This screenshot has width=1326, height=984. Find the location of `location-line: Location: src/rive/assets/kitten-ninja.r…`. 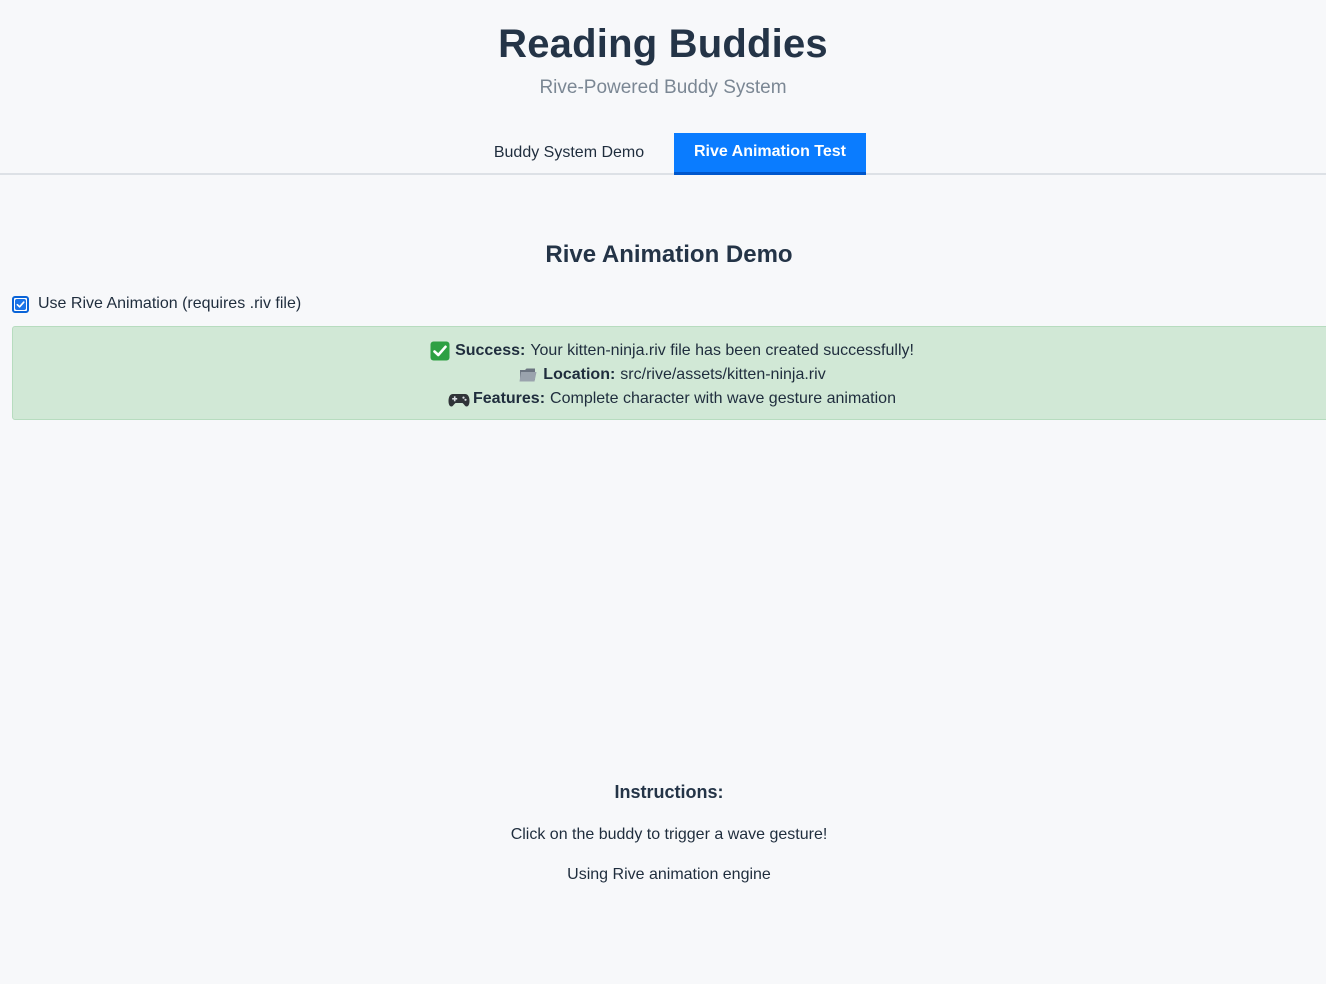

location-line: Location: src/rive/assets/kitten-ninja.r… is located at coordinates (669, 375).